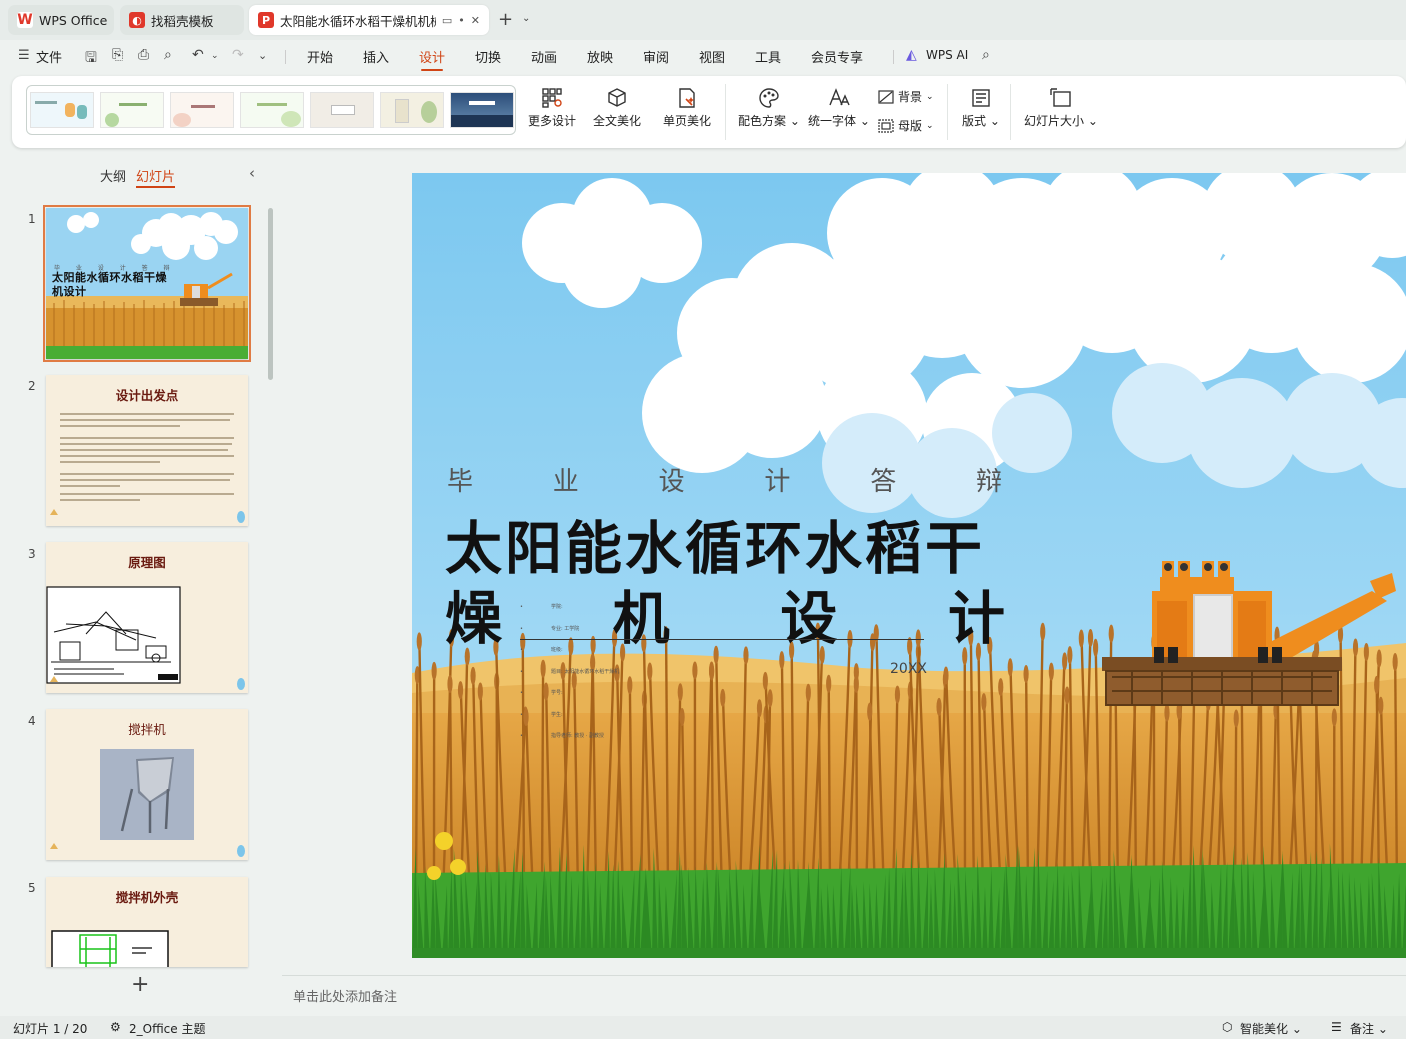 This screenshot has height=1039, width=1406. Describe the element at coordinates (986, 55) in the screenshot. I see `search-icon: ⌕` at that location.